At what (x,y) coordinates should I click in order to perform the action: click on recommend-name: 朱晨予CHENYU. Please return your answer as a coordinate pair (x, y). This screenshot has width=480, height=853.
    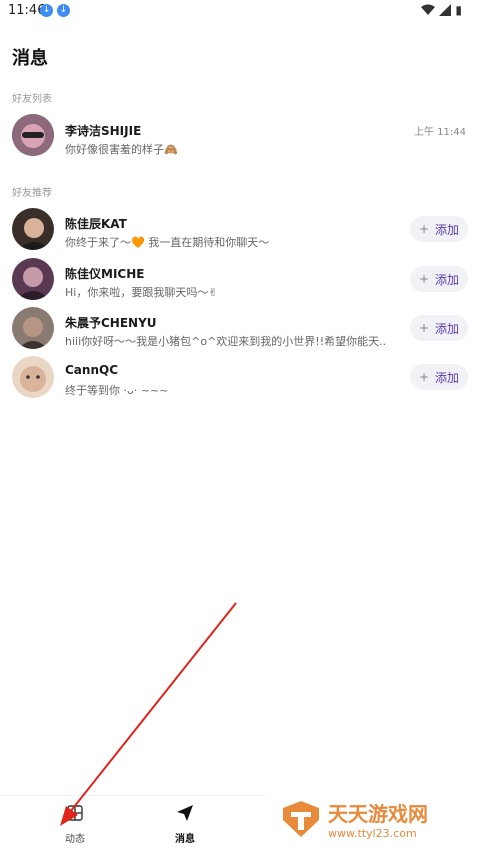
    Looking at the image, I should click on (111, 323).